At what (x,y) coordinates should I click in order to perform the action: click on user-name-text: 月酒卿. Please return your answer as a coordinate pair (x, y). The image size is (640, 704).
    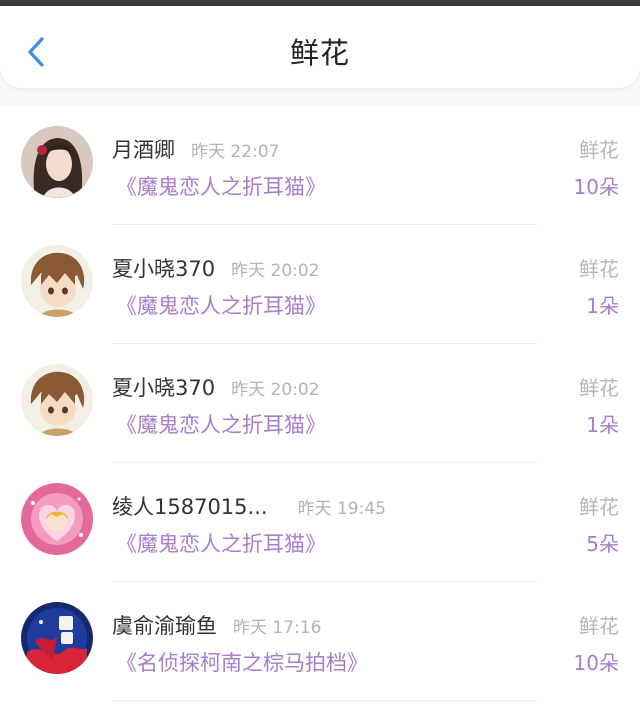
    Looking at the image, I should click on (143, 150).